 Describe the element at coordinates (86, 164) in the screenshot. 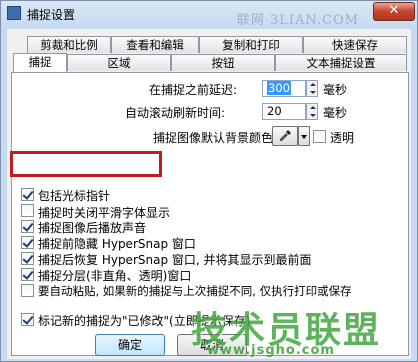

I see `highlight-box` at that location.